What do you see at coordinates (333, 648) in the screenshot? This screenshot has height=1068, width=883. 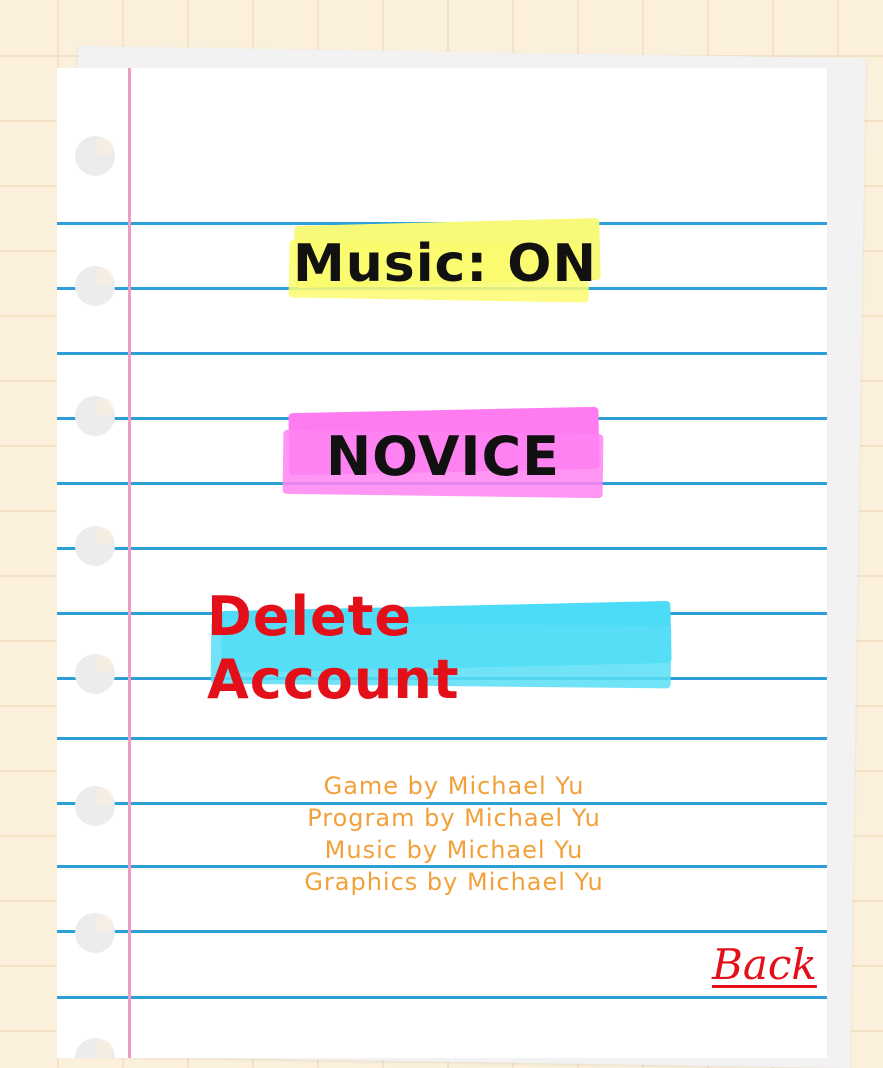 I see `delete-account-label: Delete Account` at bounding box center [333, 648].